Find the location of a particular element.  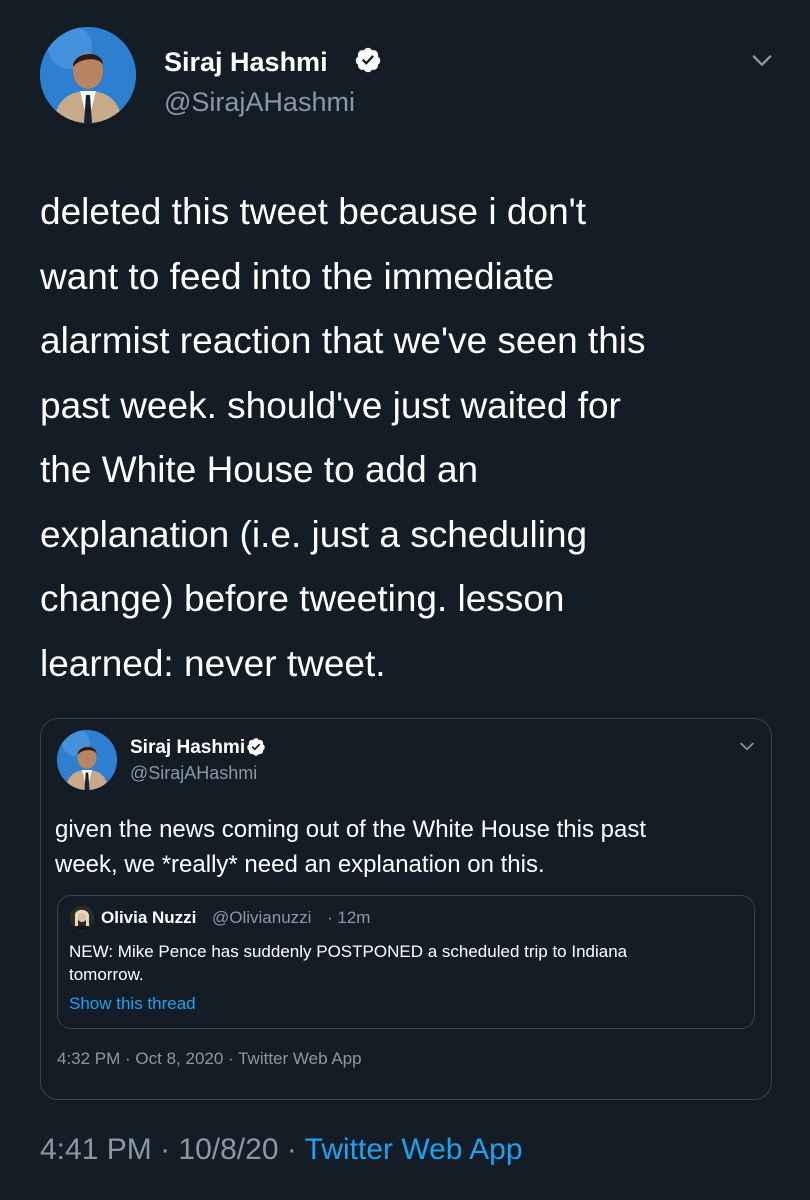

show-thread-link: Show this thread is located at coordinates (132, 1004).